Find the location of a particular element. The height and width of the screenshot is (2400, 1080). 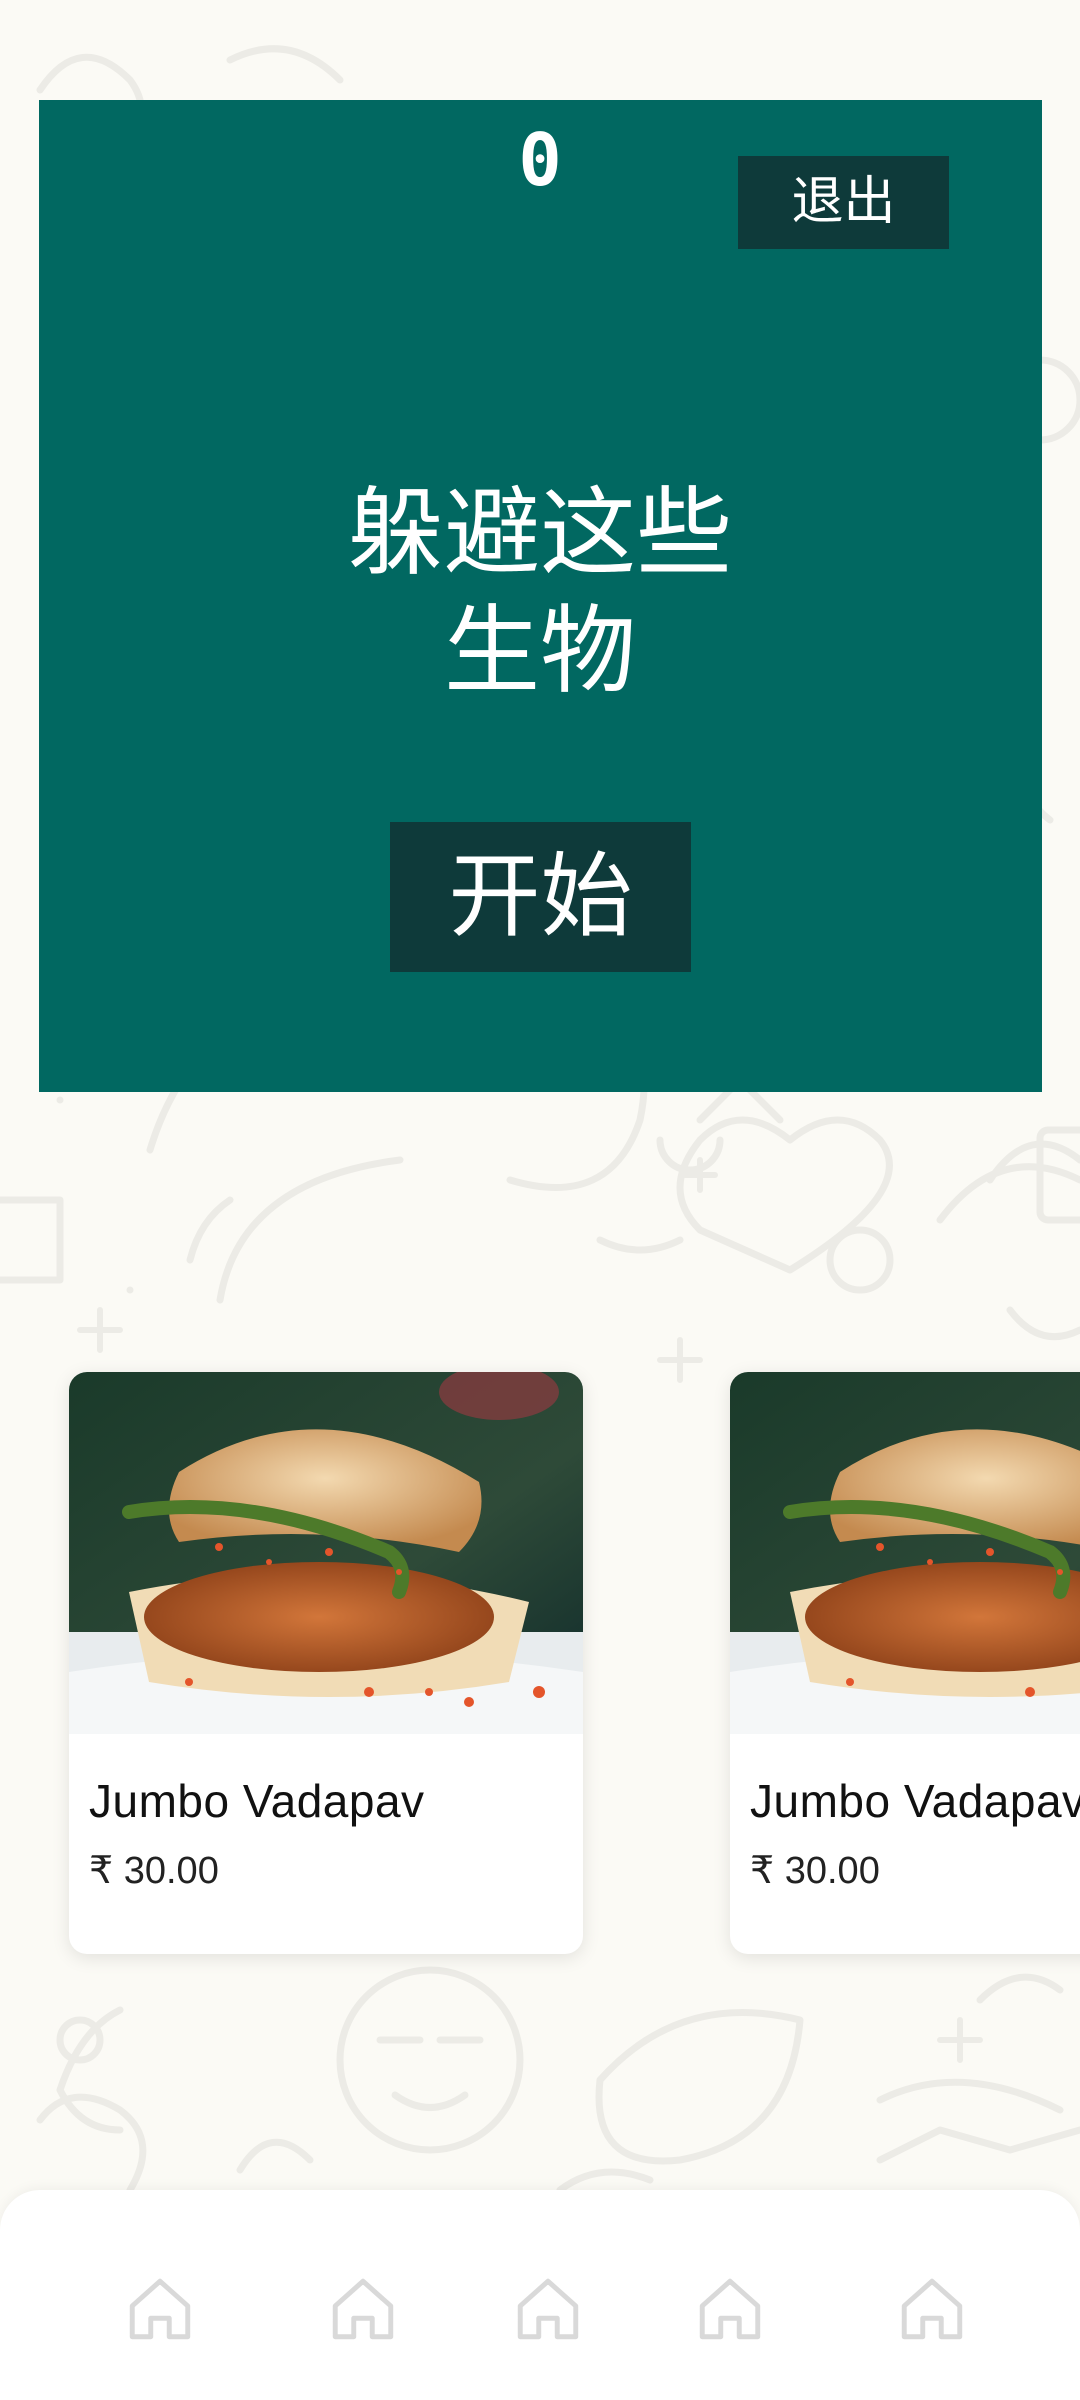

bottom-nav is located at coordinates (540, 2295).